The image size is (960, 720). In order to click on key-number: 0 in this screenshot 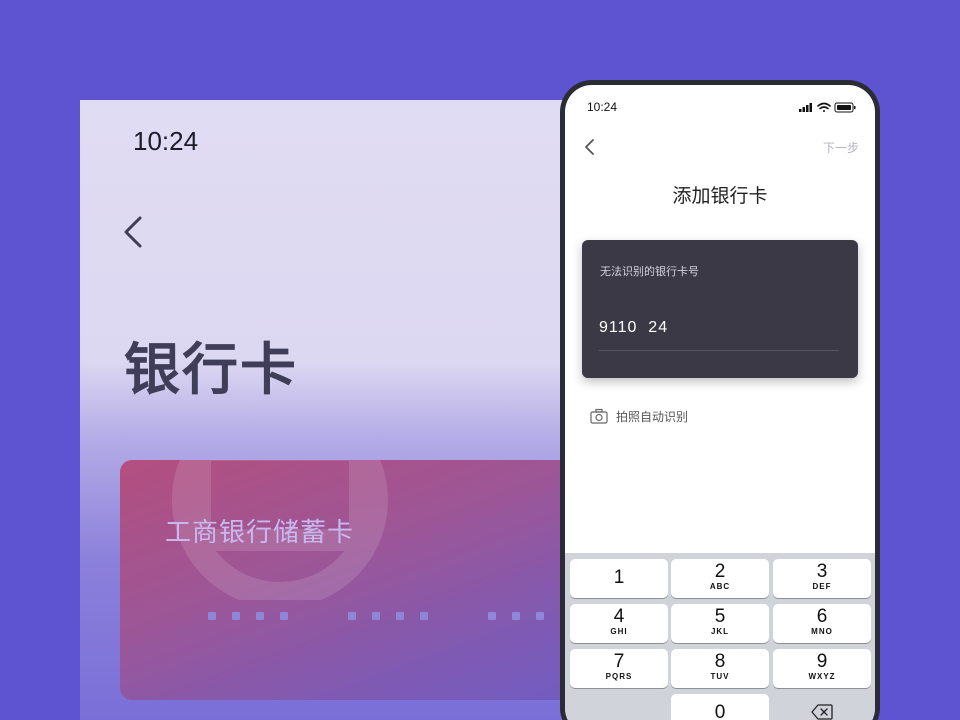, I will do `click(720, 711)`.